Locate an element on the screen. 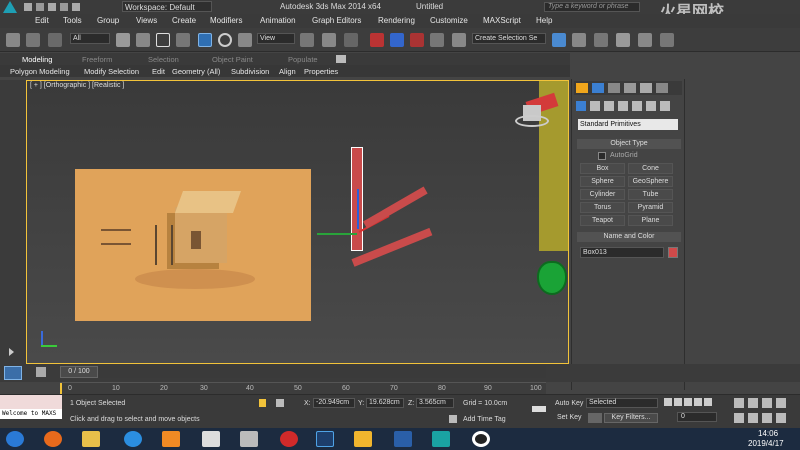 The image size is (800, 450). y-coordinate-field: 19.628cm is located at coordinates (385, 403).